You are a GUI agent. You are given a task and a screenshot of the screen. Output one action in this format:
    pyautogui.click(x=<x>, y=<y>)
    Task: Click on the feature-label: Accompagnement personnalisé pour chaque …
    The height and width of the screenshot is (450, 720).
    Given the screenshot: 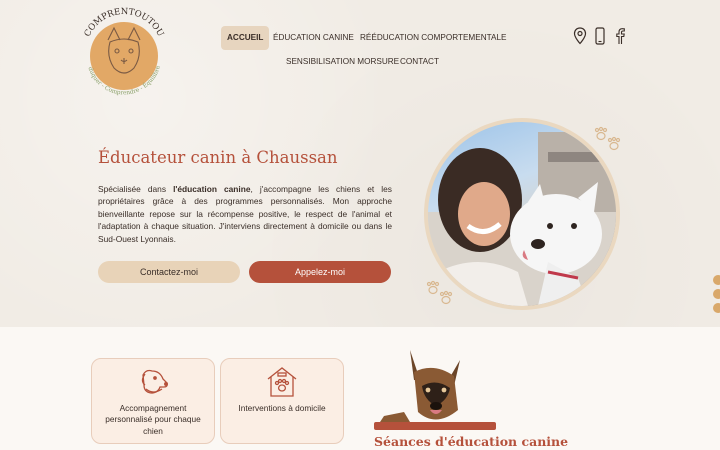 What is the action you would take?
    pyautogui.click(x=153, y=419)
    